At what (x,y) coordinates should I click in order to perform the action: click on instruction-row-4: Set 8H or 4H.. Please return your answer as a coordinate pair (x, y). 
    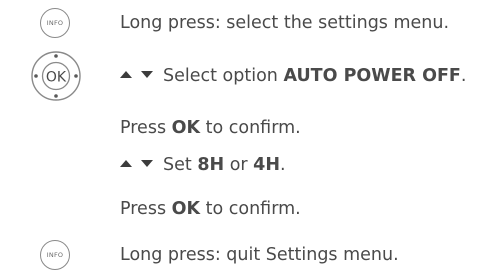
    Looking at the image, I should click on (246, 160).